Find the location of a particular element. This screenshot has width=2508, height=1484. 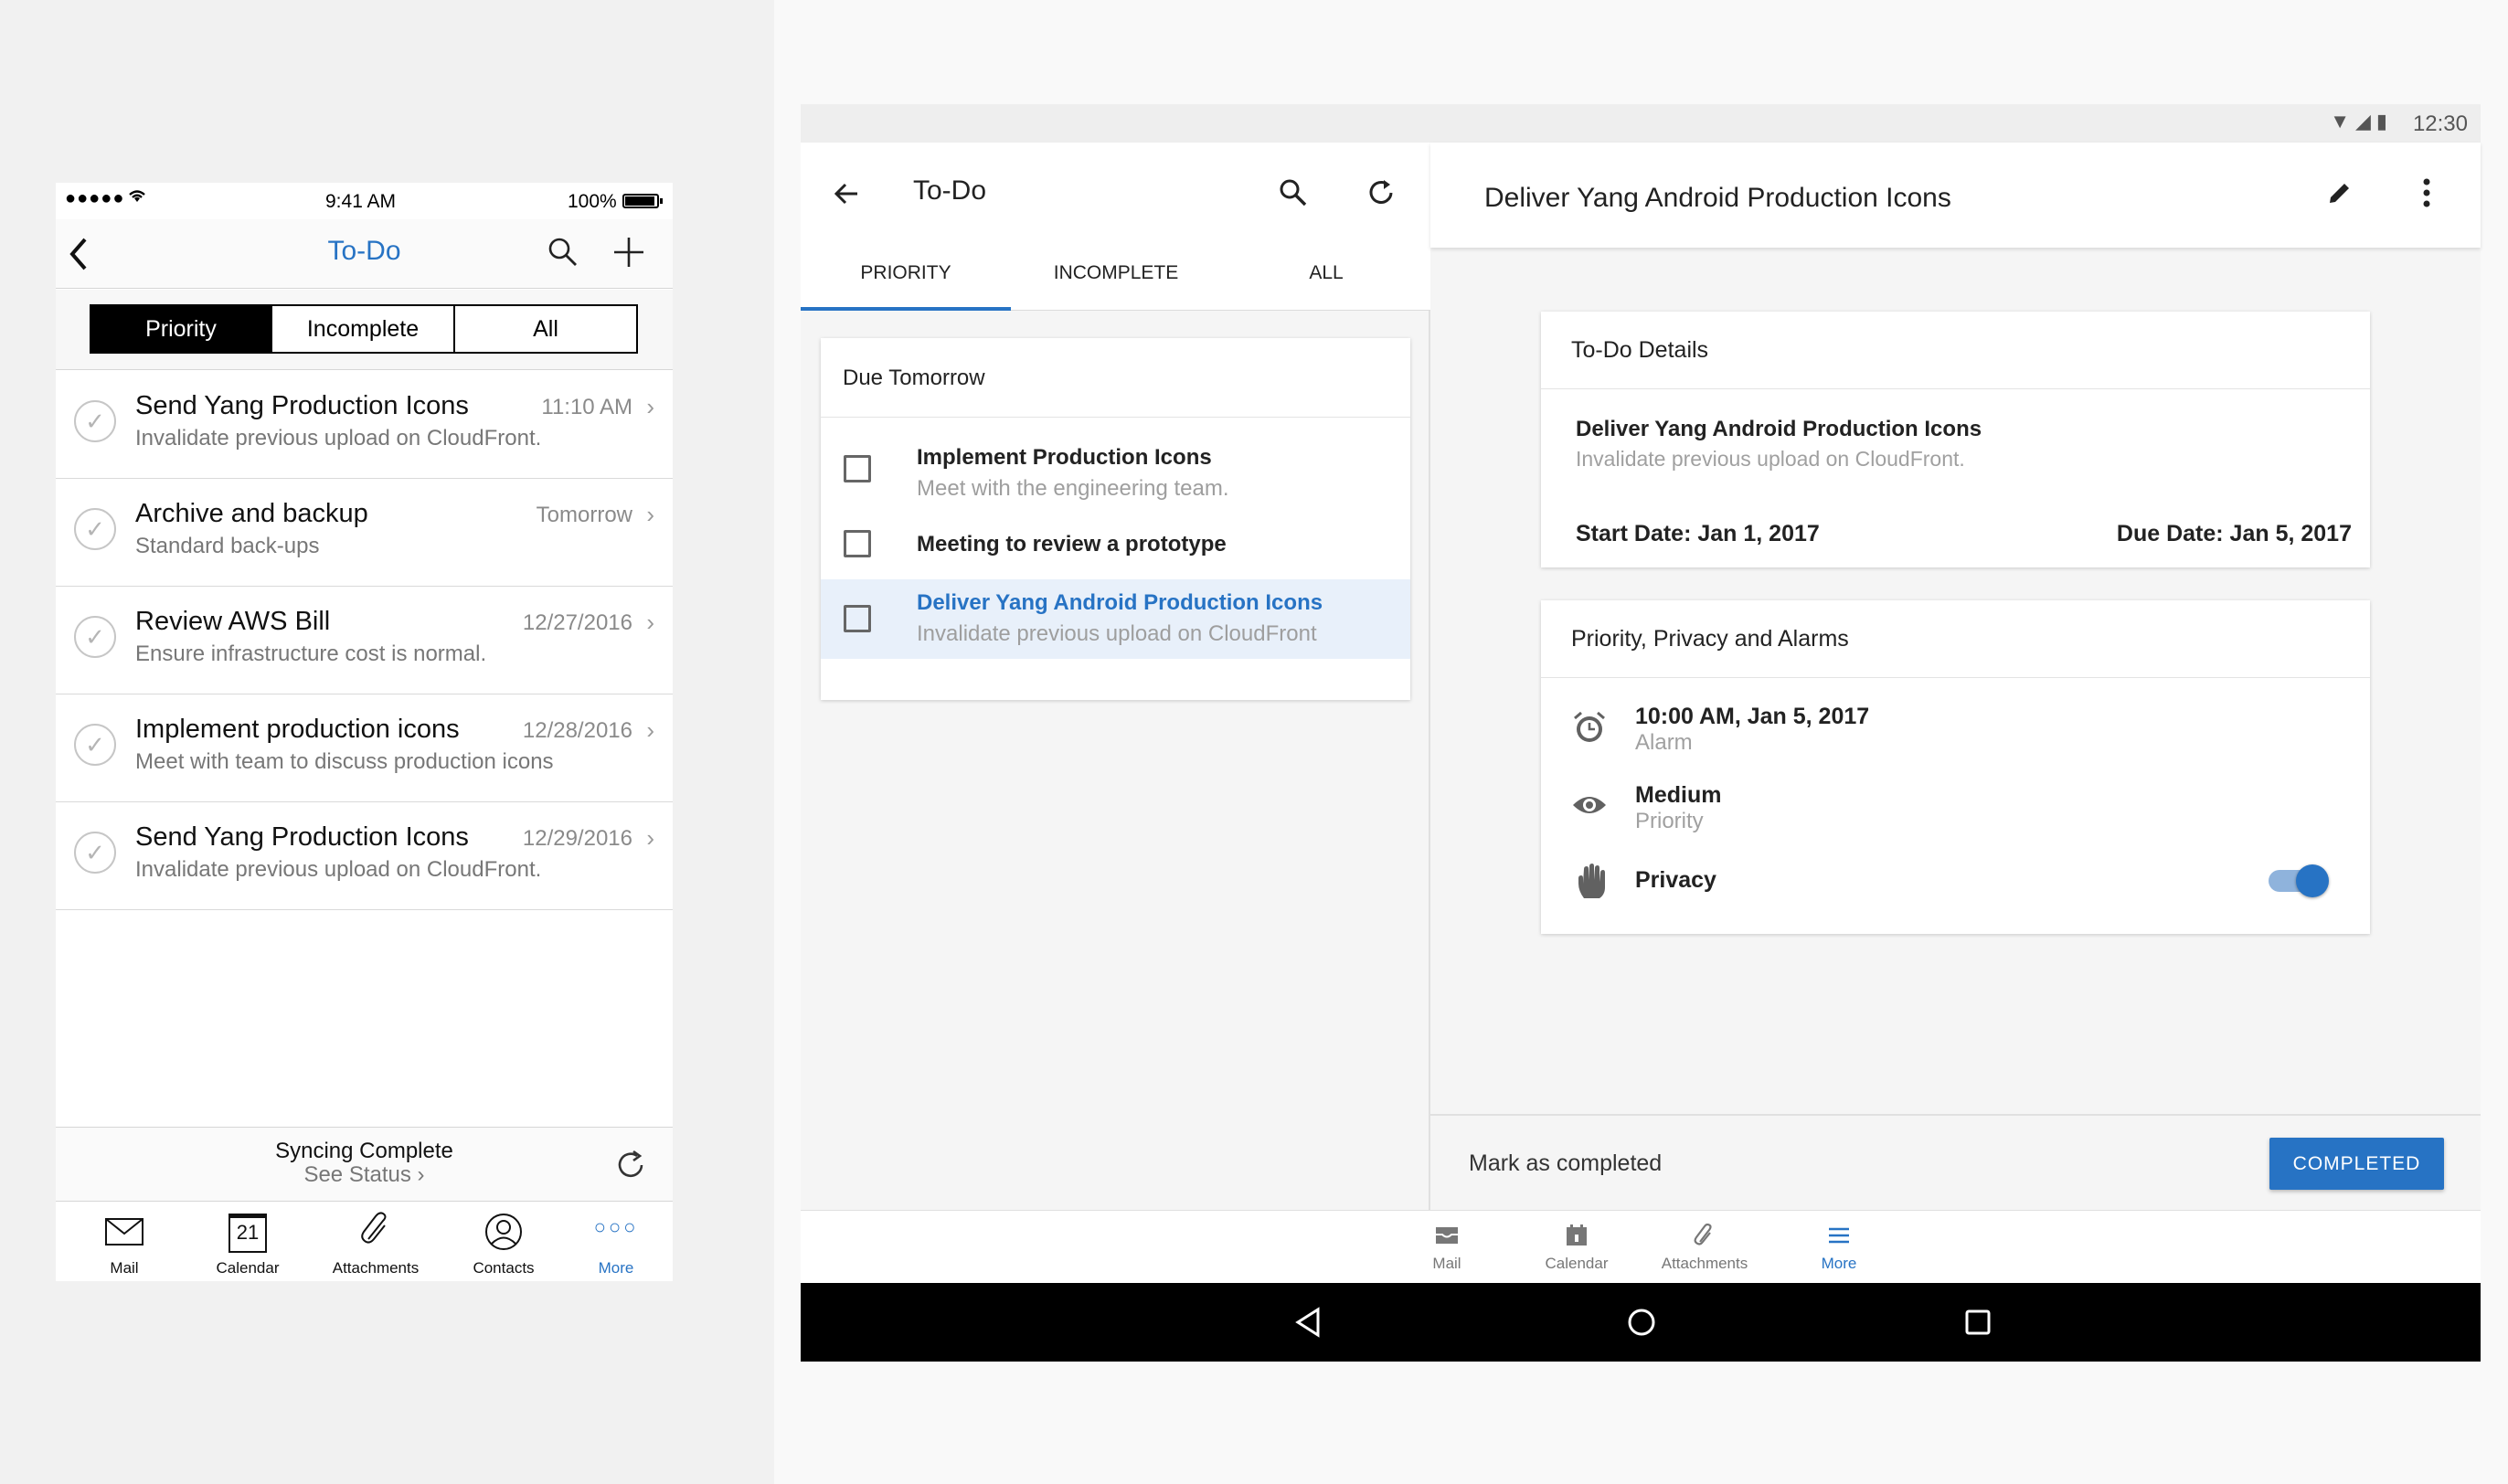

tab-calendar: 21 Calendar is located at coordinates (248, 1242).